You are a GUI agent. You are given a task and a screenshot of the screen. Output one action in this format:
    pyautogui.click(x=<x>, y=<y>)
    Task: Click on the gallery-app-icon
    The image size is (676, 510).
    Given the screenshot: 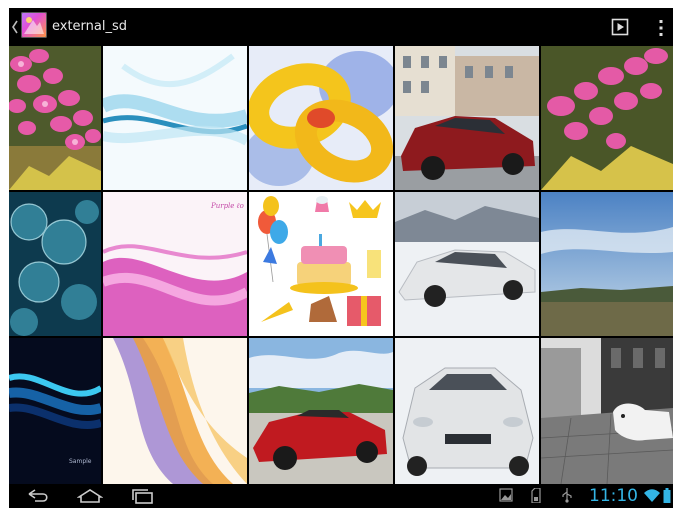 What is the action you would take?
    pyautogui.click(x=34, y=25)
    